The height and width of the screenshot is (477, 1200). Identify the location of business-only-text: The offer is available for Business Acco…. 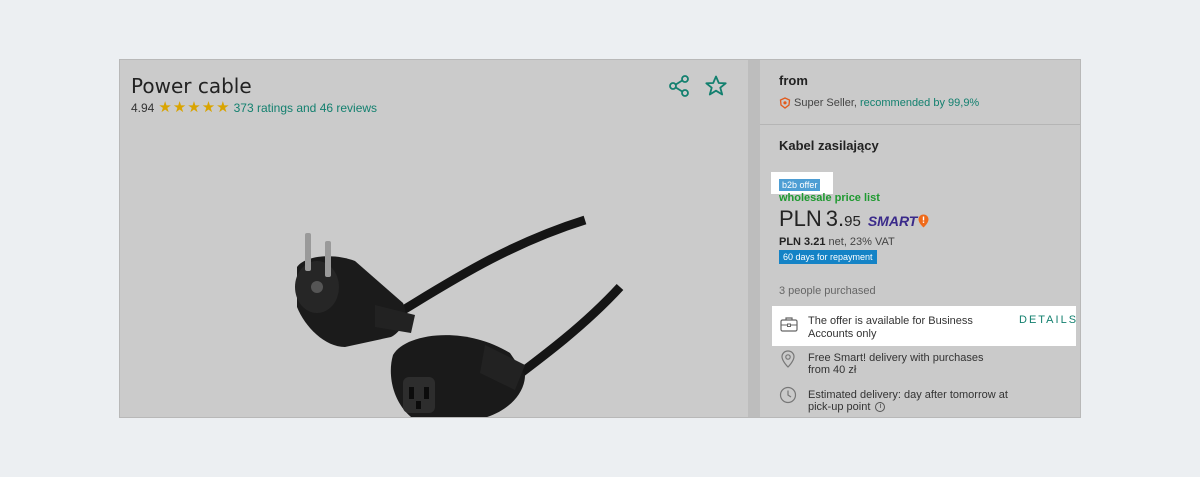
(890, 327).